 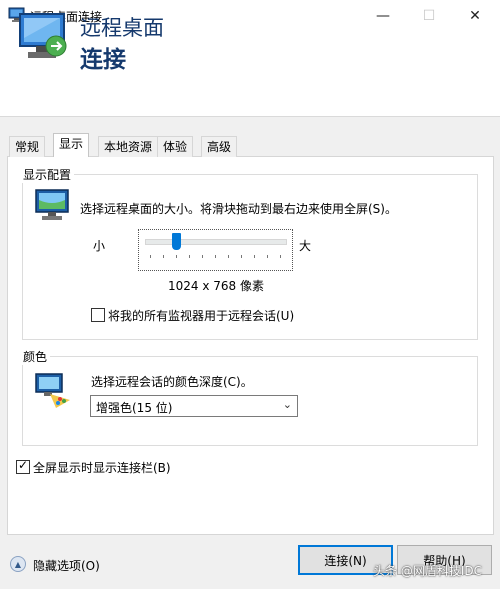 I want to click on watermark: 头条 @网盾科技IDC, so click(x=427, y=571).